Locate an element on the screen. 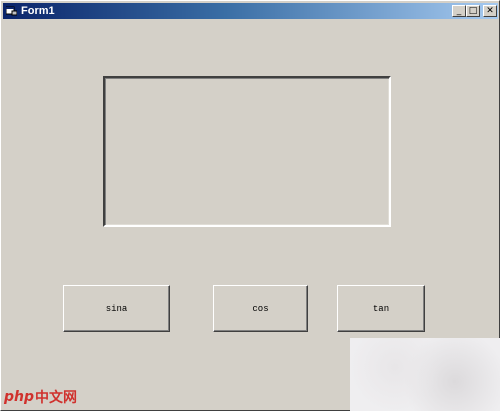  tan-button: tan is located at coordinates (381, 308).